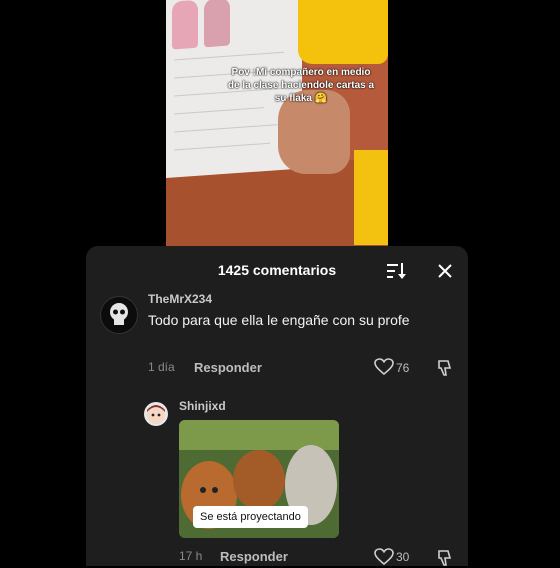 Image resolution: width=560 pixels, height=568 pixels. I want to click on comment-username: Shinjixd, so click(202, 406).